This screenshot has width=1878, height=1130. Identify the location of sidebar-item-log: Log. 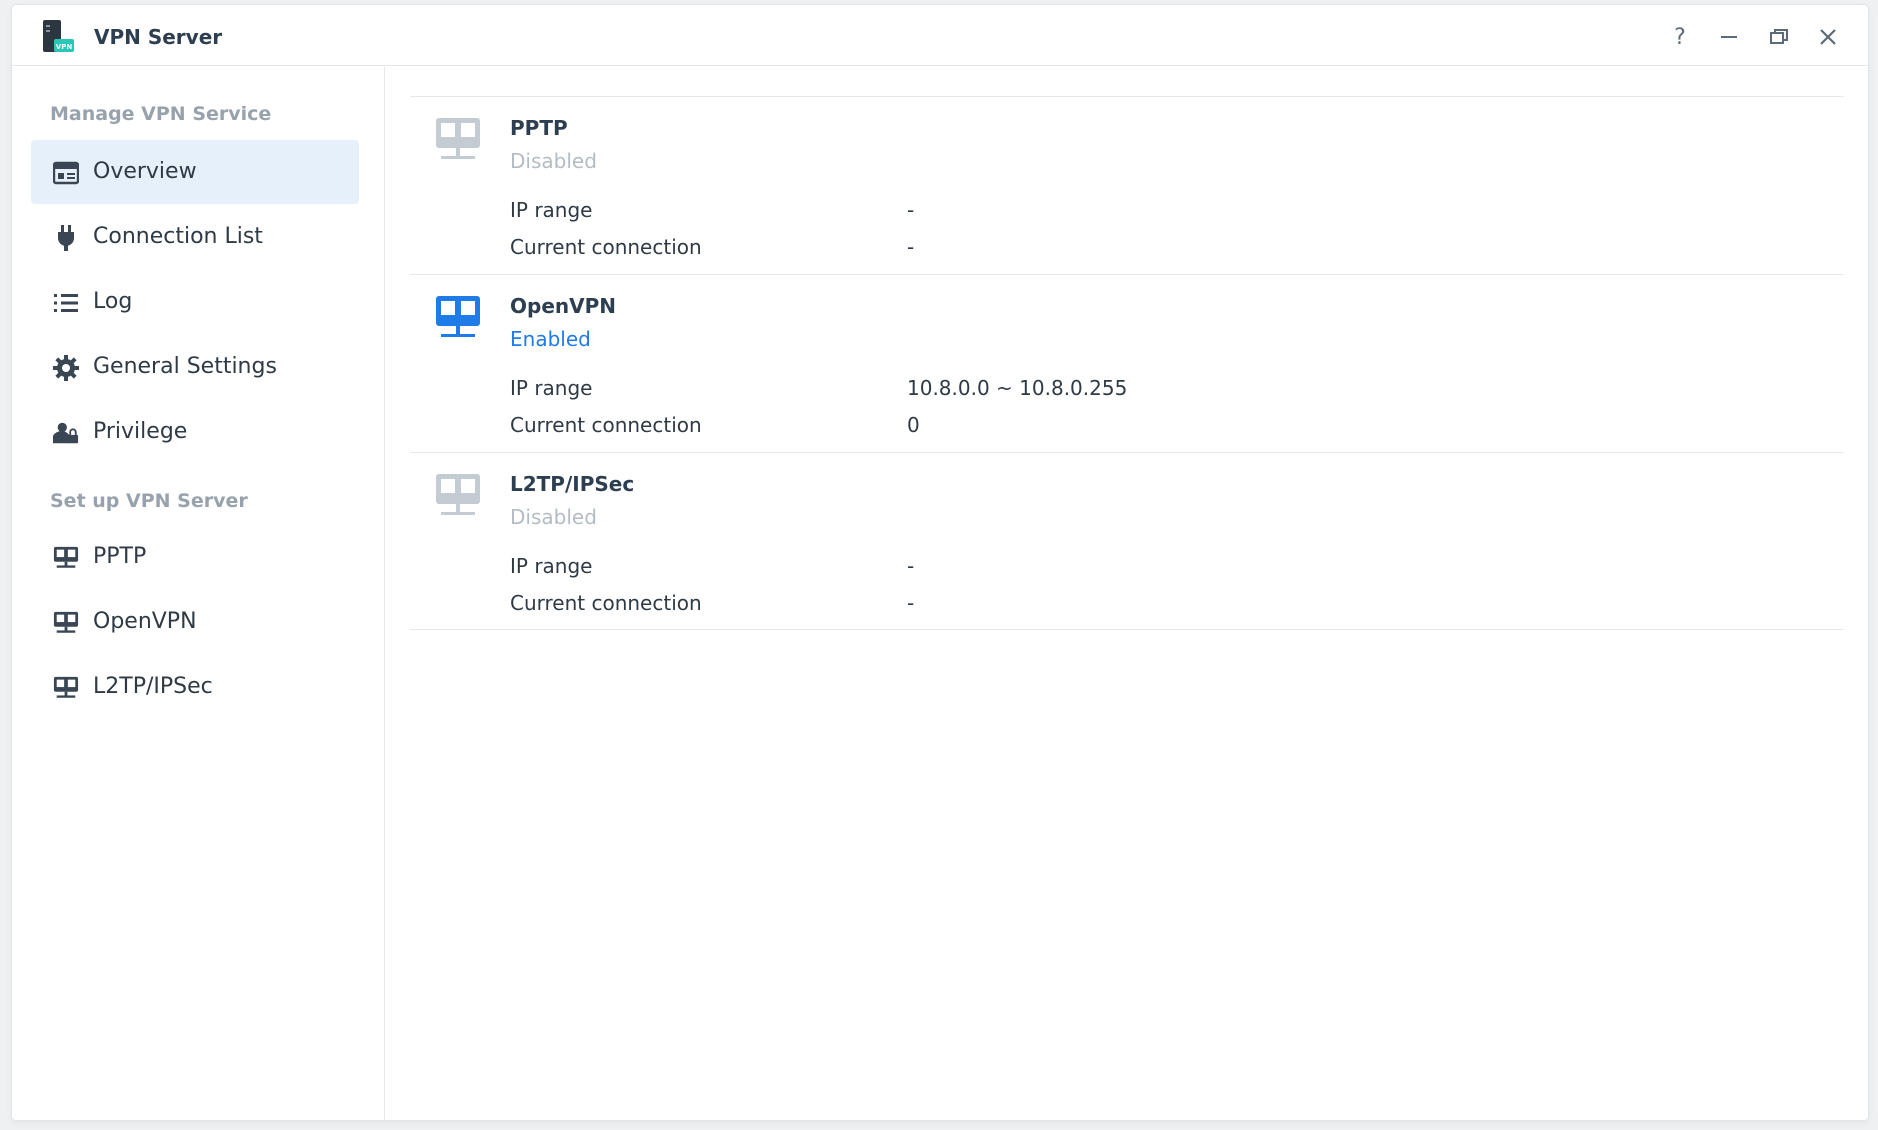
(195, 302).